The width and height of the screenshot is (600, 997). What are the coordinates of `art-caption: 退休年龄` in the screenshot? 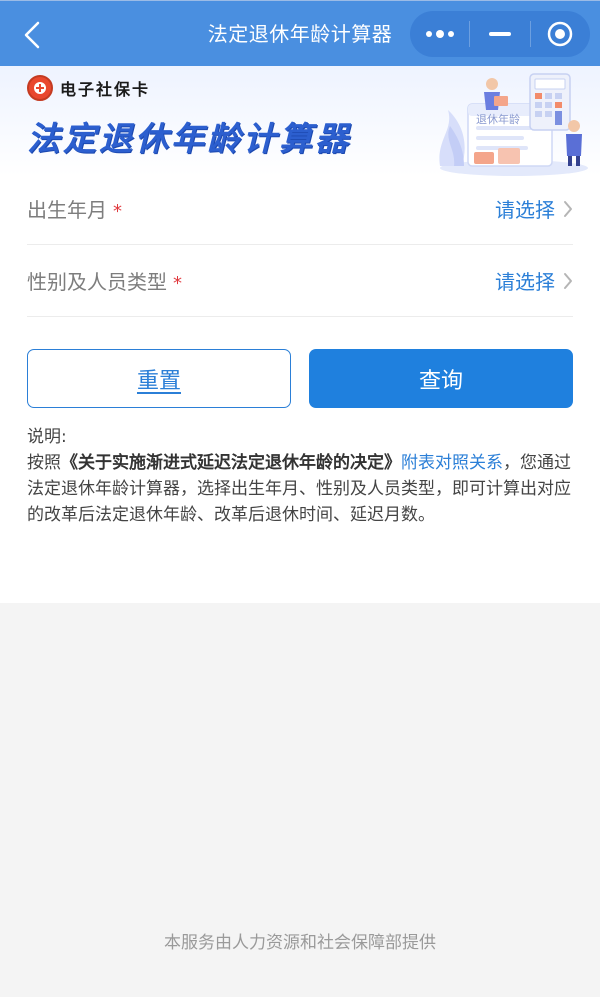 It's located at (498, 119).